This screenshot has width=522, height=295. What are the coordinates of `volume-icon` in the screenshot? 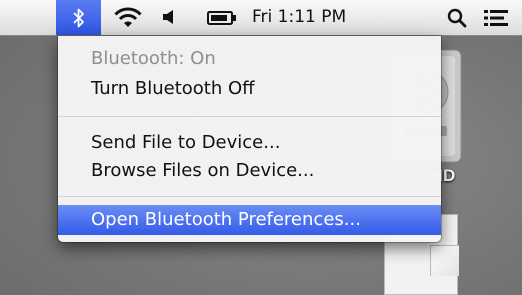 It's located at (170, 17).